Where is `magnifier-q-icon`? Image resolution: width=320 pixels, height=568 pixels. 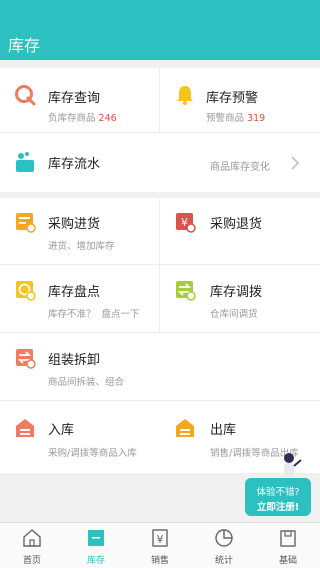 magnifier-q-icon is located at coordinates (25, 95).